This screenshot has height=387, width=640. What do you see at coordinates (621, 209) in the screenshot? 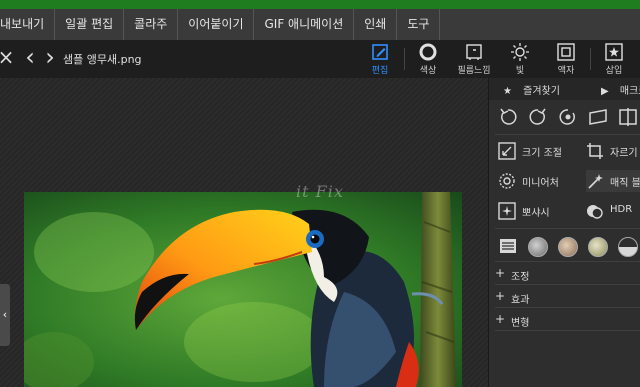
I see `hdr-label: HDR` at bounding box center [621, 209].